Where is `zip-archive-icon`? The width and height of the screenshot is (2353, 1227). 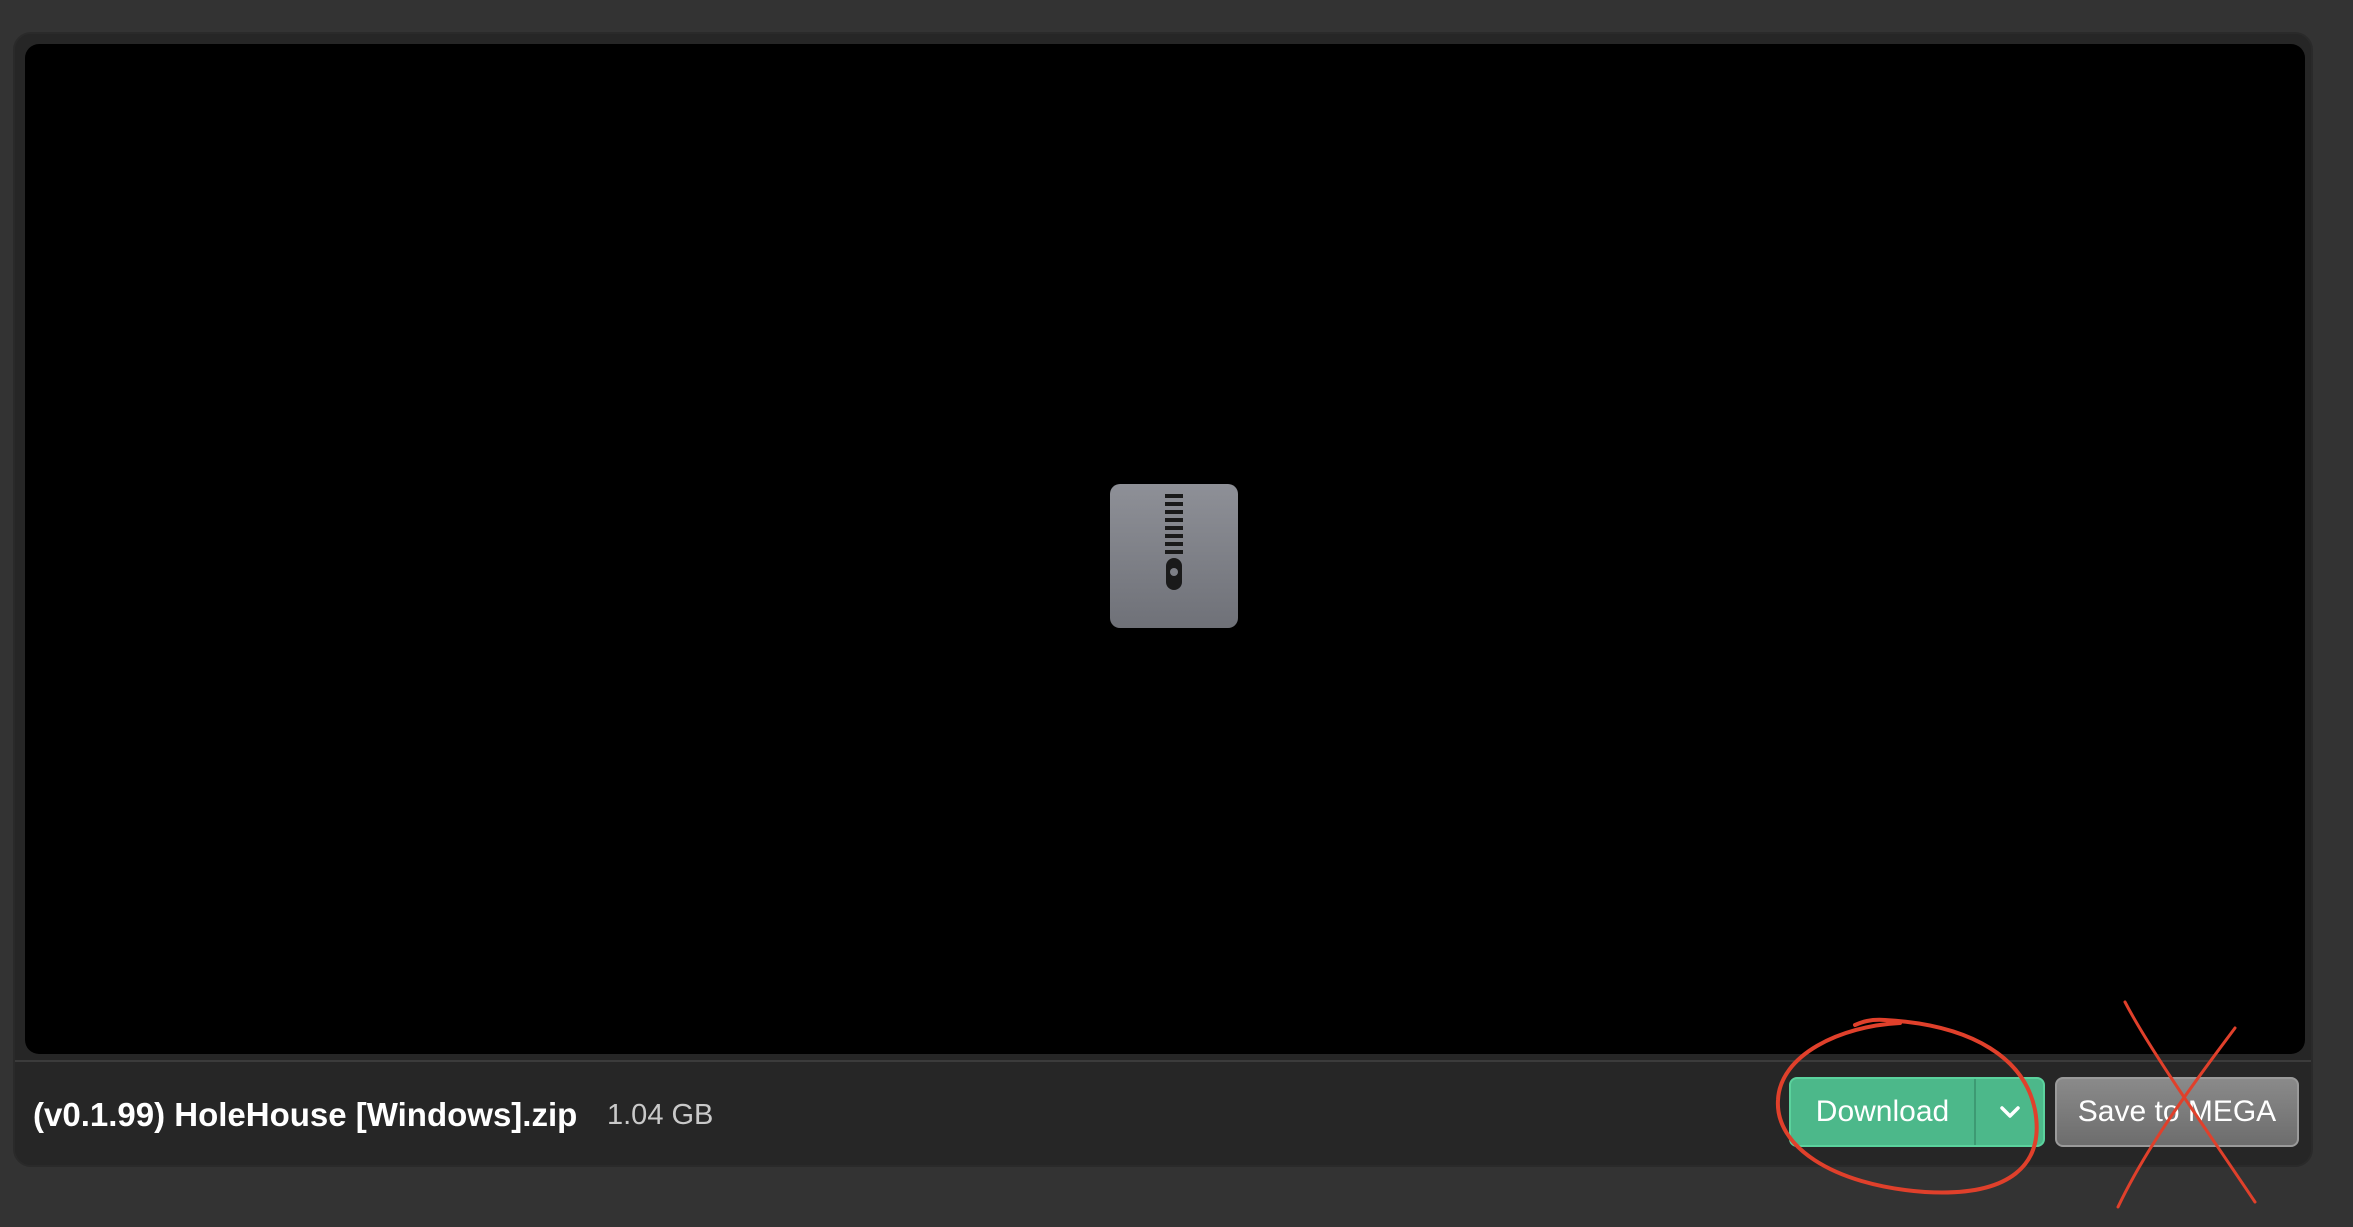 zip-archive-icon is located at coordinates (1174, 556).